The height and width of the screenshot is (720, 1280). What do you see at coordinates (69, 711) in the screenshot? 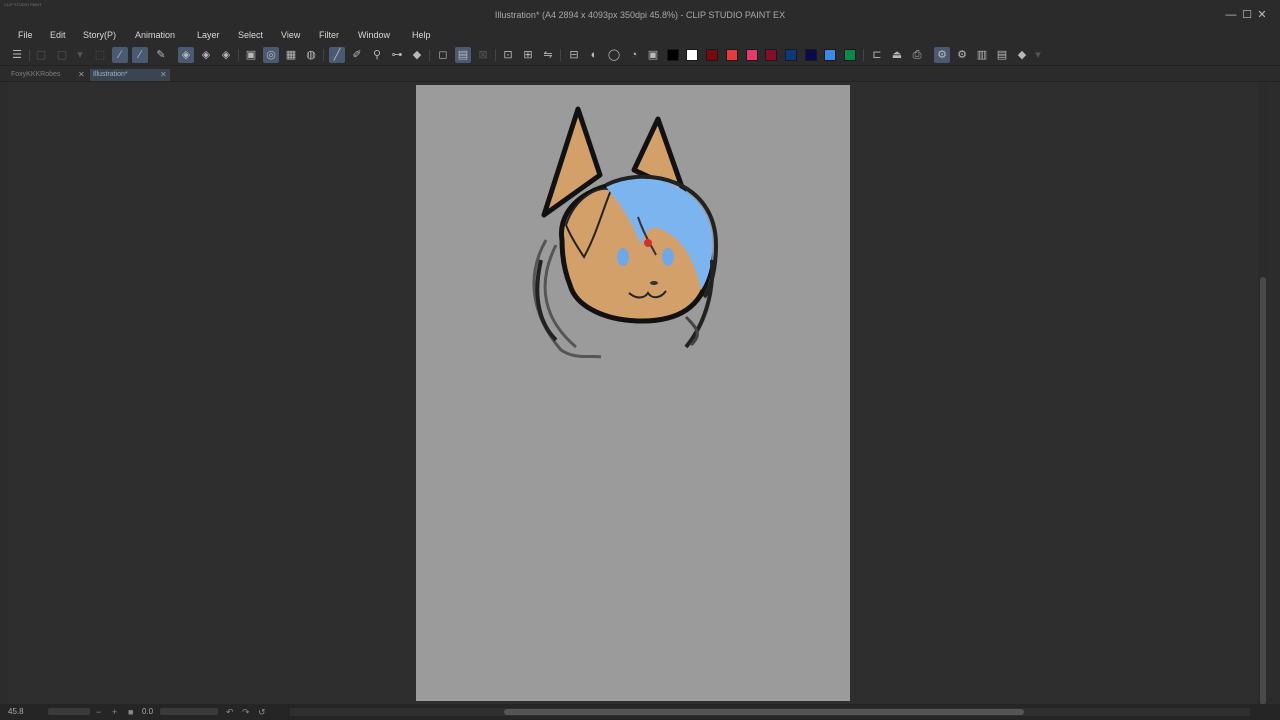
I see `zoom-slider` at bounding box center [69, 711].